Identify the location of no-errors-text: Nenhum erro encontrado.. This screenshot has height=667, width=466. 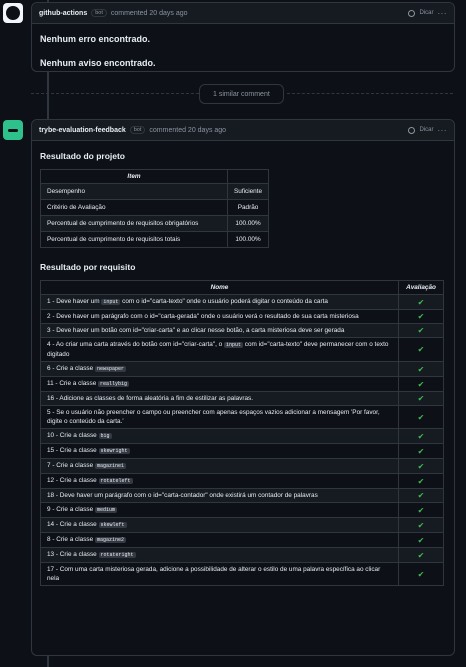
(95, 39).